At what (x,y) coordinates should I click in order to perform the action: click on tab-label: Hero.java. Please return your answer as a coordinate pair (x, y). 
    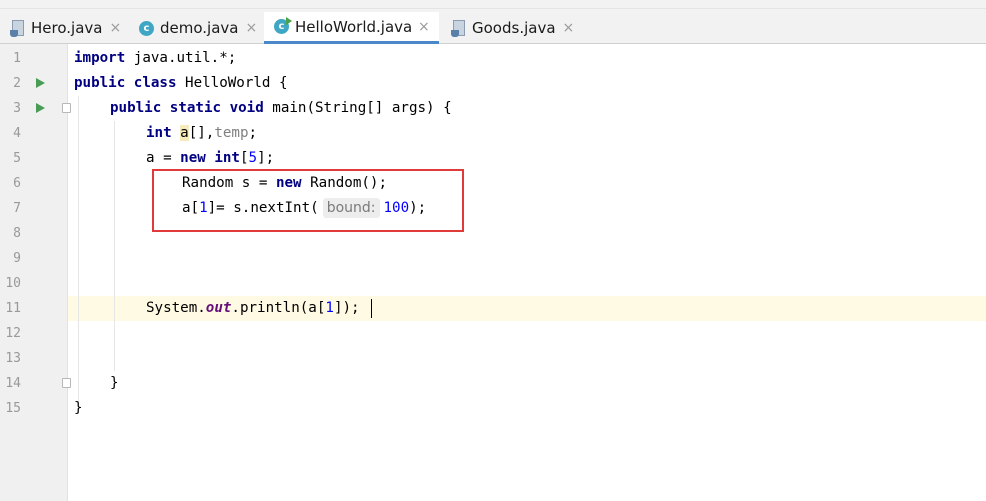
    Looking at the image, I should click on (67, 28).